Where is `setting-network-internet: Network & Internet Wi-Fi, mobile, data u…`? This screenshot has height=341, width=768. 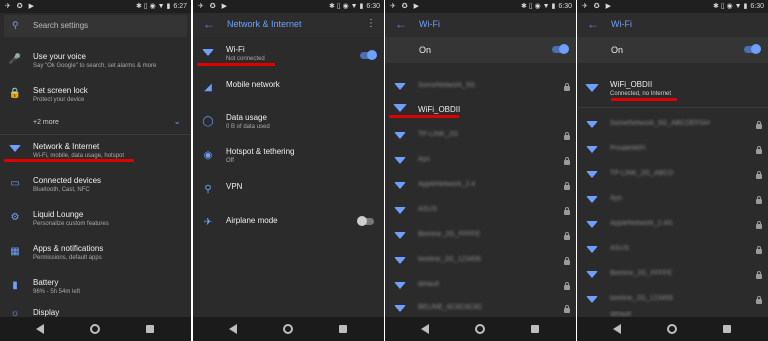
setting-network-internet: Network & Internet Wi-Fi, mobile, data u… is located at coordinates (95, 153).